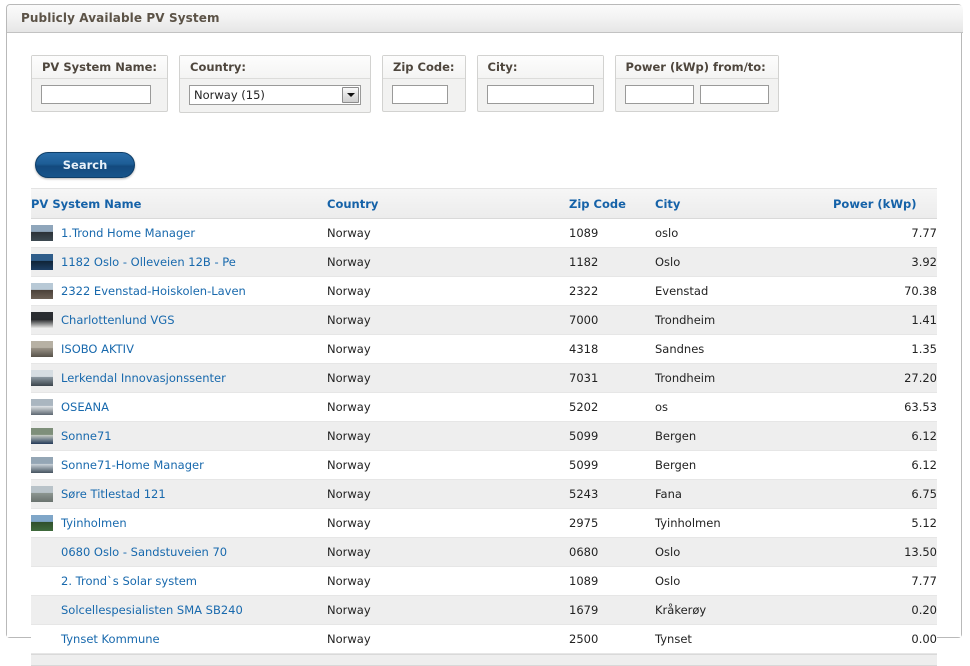 Image resolution: width=970 pixels, height=666 pixels. What do you see at coordinates (424, 83) in the screenshot?
I see `filter-zip-code: Zip Code:` at bounding box center [424, 83].